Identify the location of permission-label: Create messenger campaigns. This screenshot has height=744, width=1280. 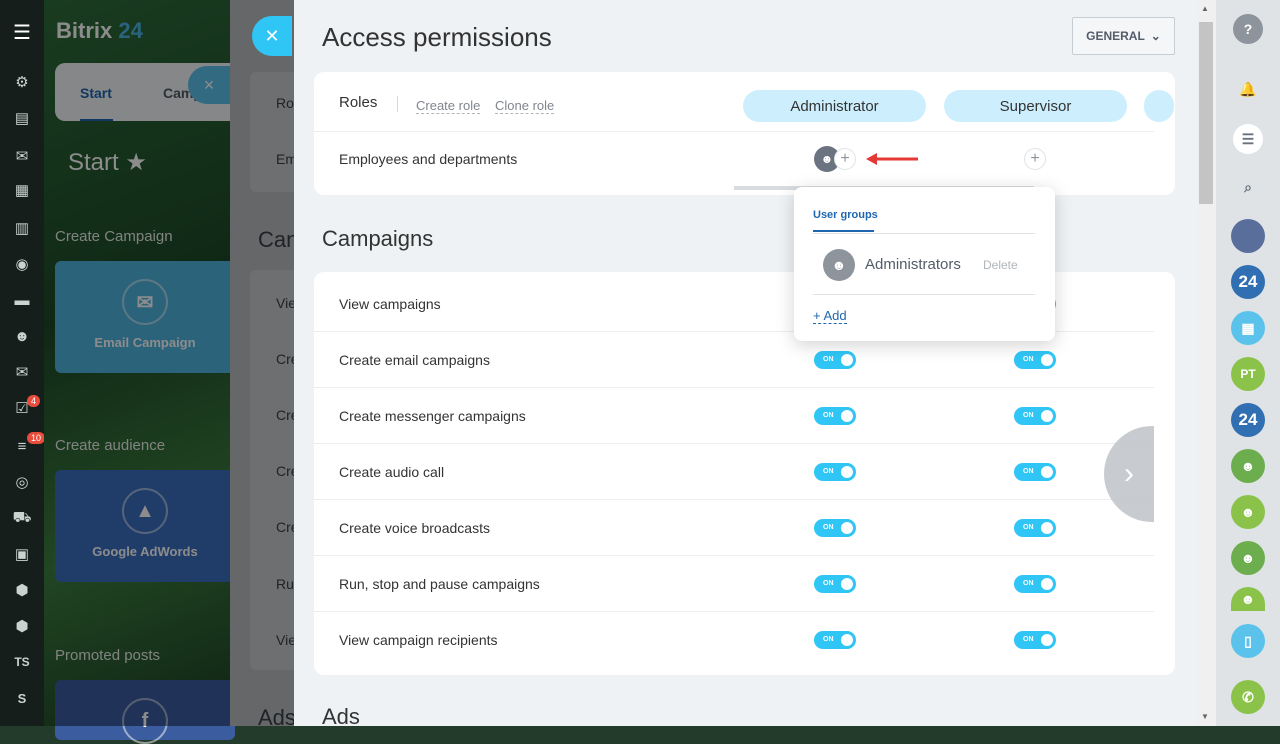
(432, 416).